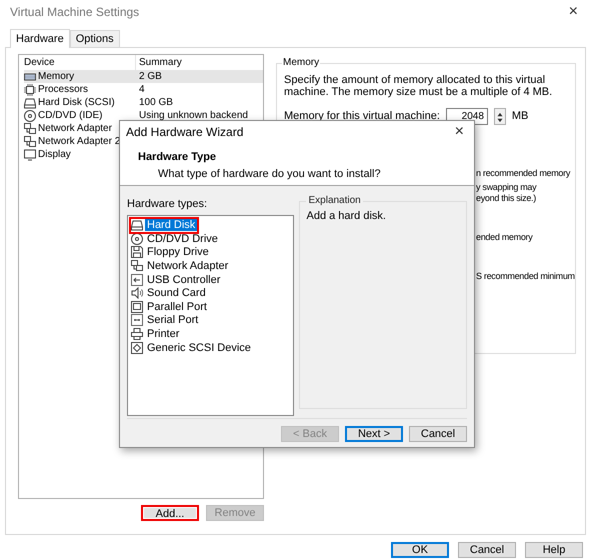 This screenshot has width=592, height=559. I want to click on dialog-title: Add Hardware Wizard, so click(185, 132).